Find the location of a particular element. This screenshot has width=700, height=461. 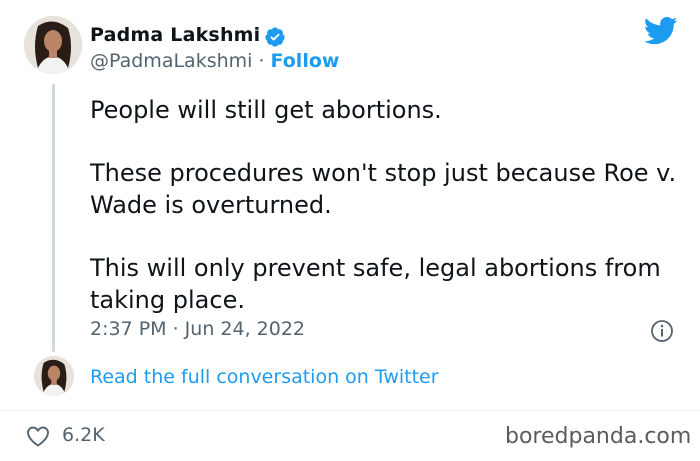

author-handle: @PadmaLakshmi is located at coordinates (171, 61).